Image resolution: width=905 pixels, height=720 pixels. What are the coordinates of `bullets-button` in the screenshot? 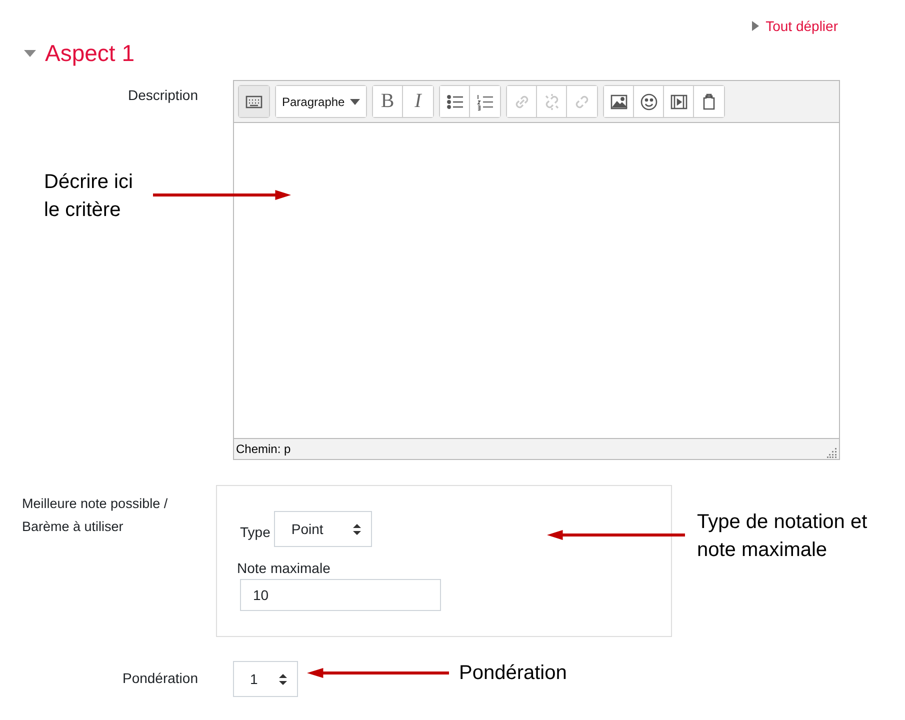 It's located at (455, 101).